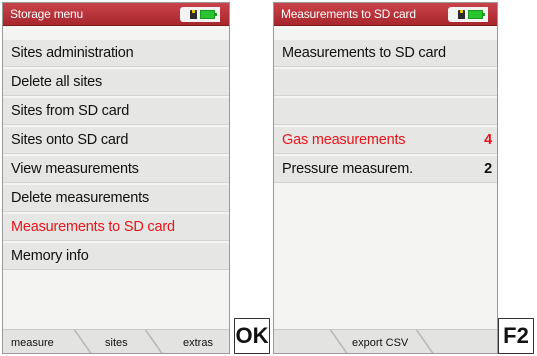  What do you see at coordinates (252, 336) in the screenshot?
I see `ok-key-label: OK` at bounding box center [252, 336].